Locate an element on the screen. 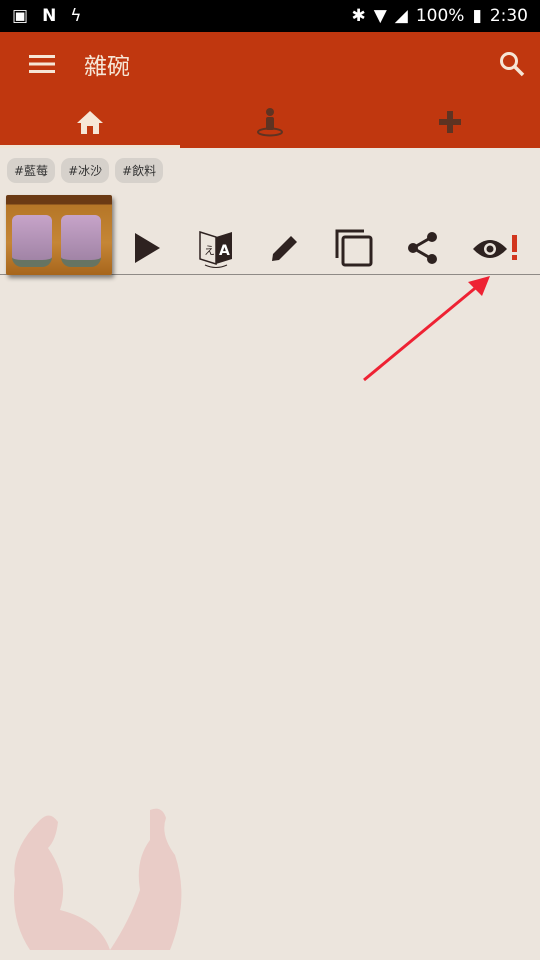  translate-button: えA is located at coordinates (216, 248).